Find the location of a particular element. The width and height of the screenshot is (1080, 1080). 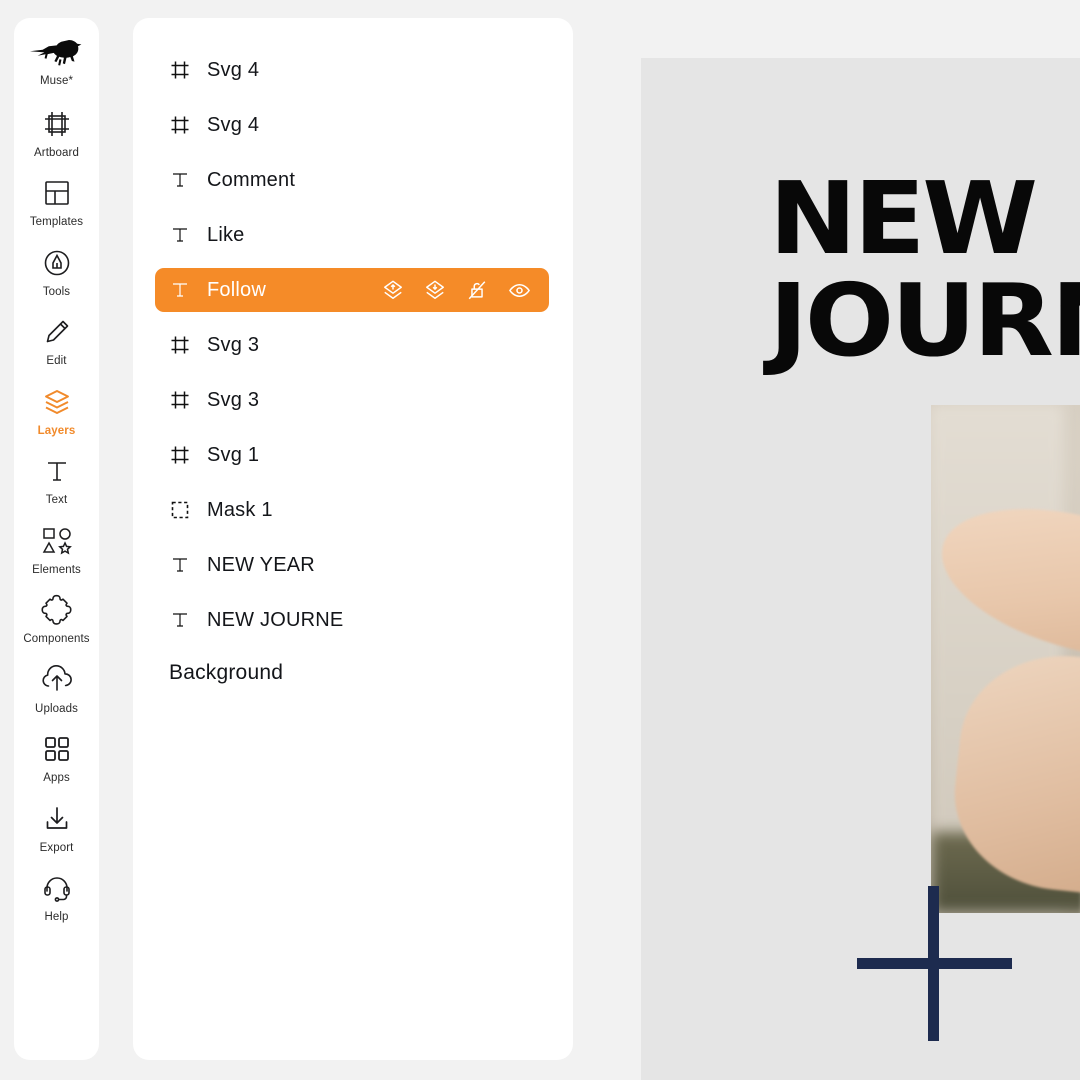

mask-icon is located at coordinates (180, 510).